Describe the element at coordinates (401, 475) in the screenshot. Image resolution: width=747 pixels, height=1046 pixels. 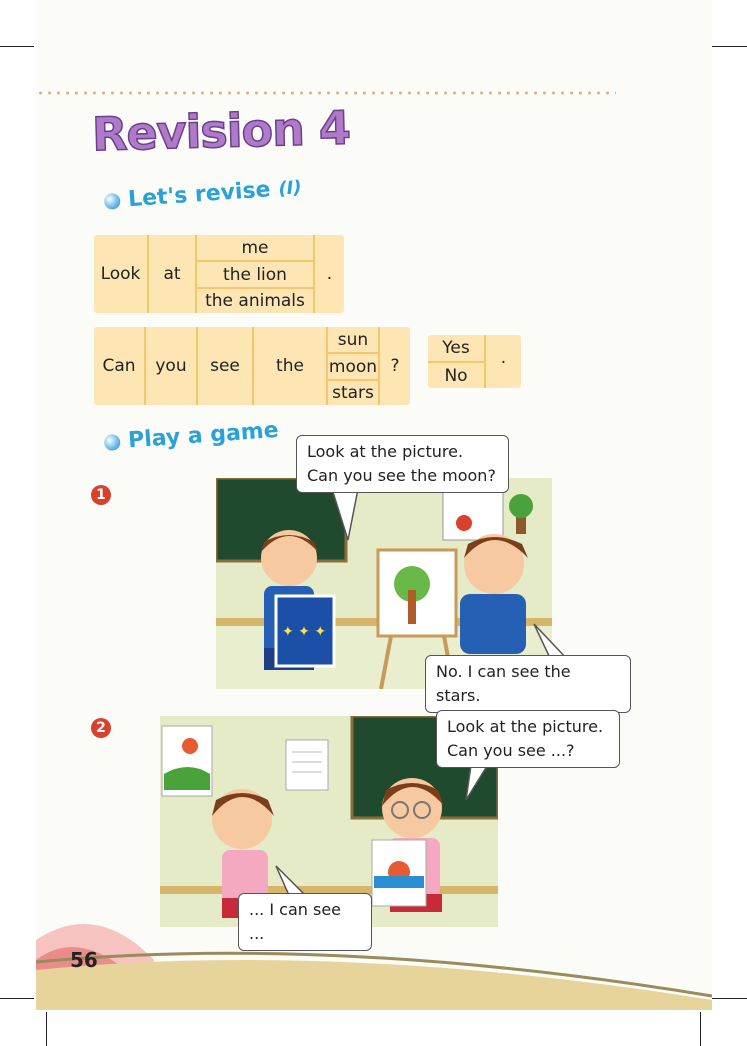
I see `bubble-line: Can you see the moon?` at that location.